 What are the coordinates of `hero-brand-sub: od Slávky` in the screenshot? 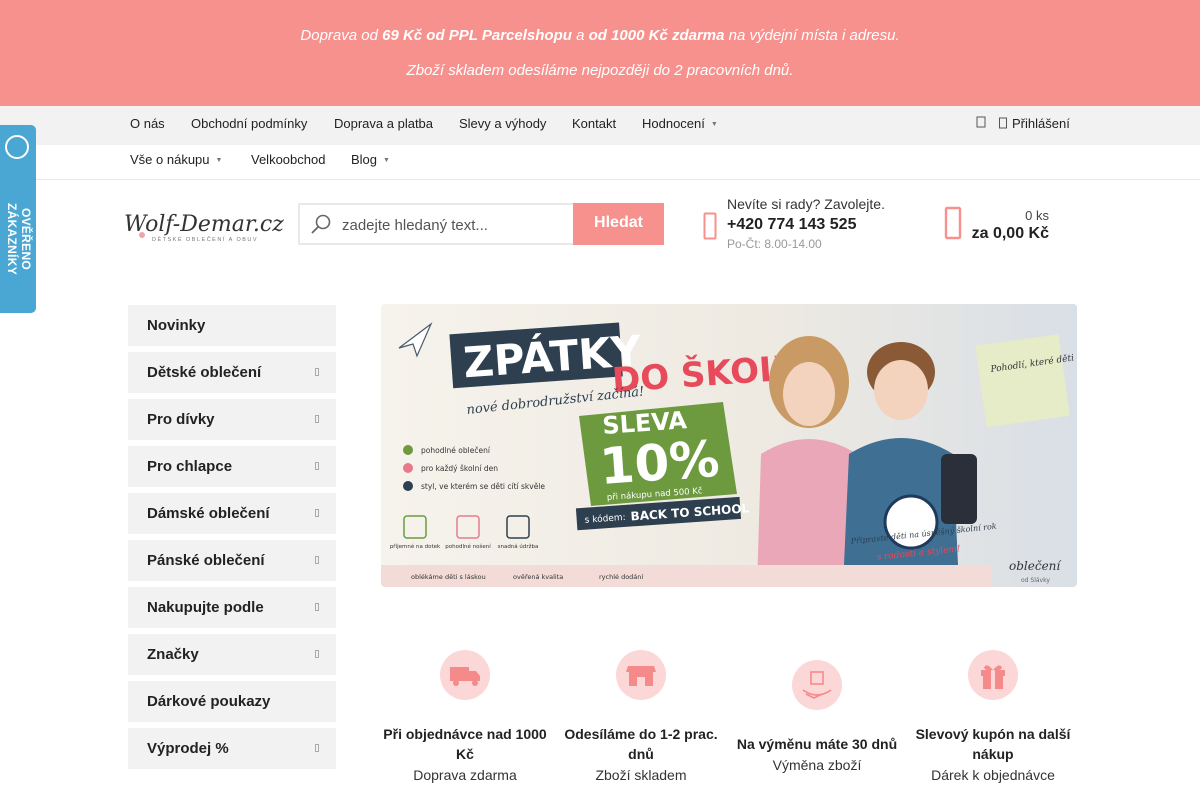 It's located at (1035, 580).